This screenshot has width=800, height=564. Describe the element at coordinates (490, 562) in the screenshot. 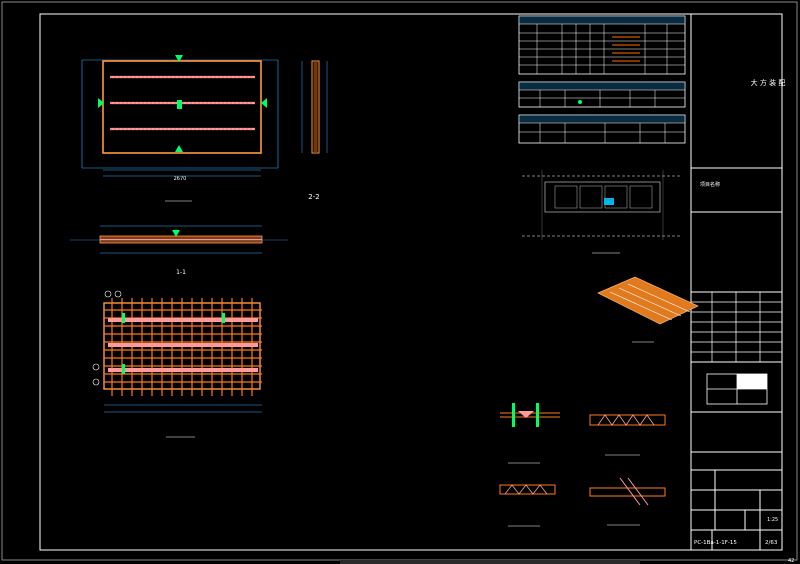

I see `horizontal-scrollbar` at that location.